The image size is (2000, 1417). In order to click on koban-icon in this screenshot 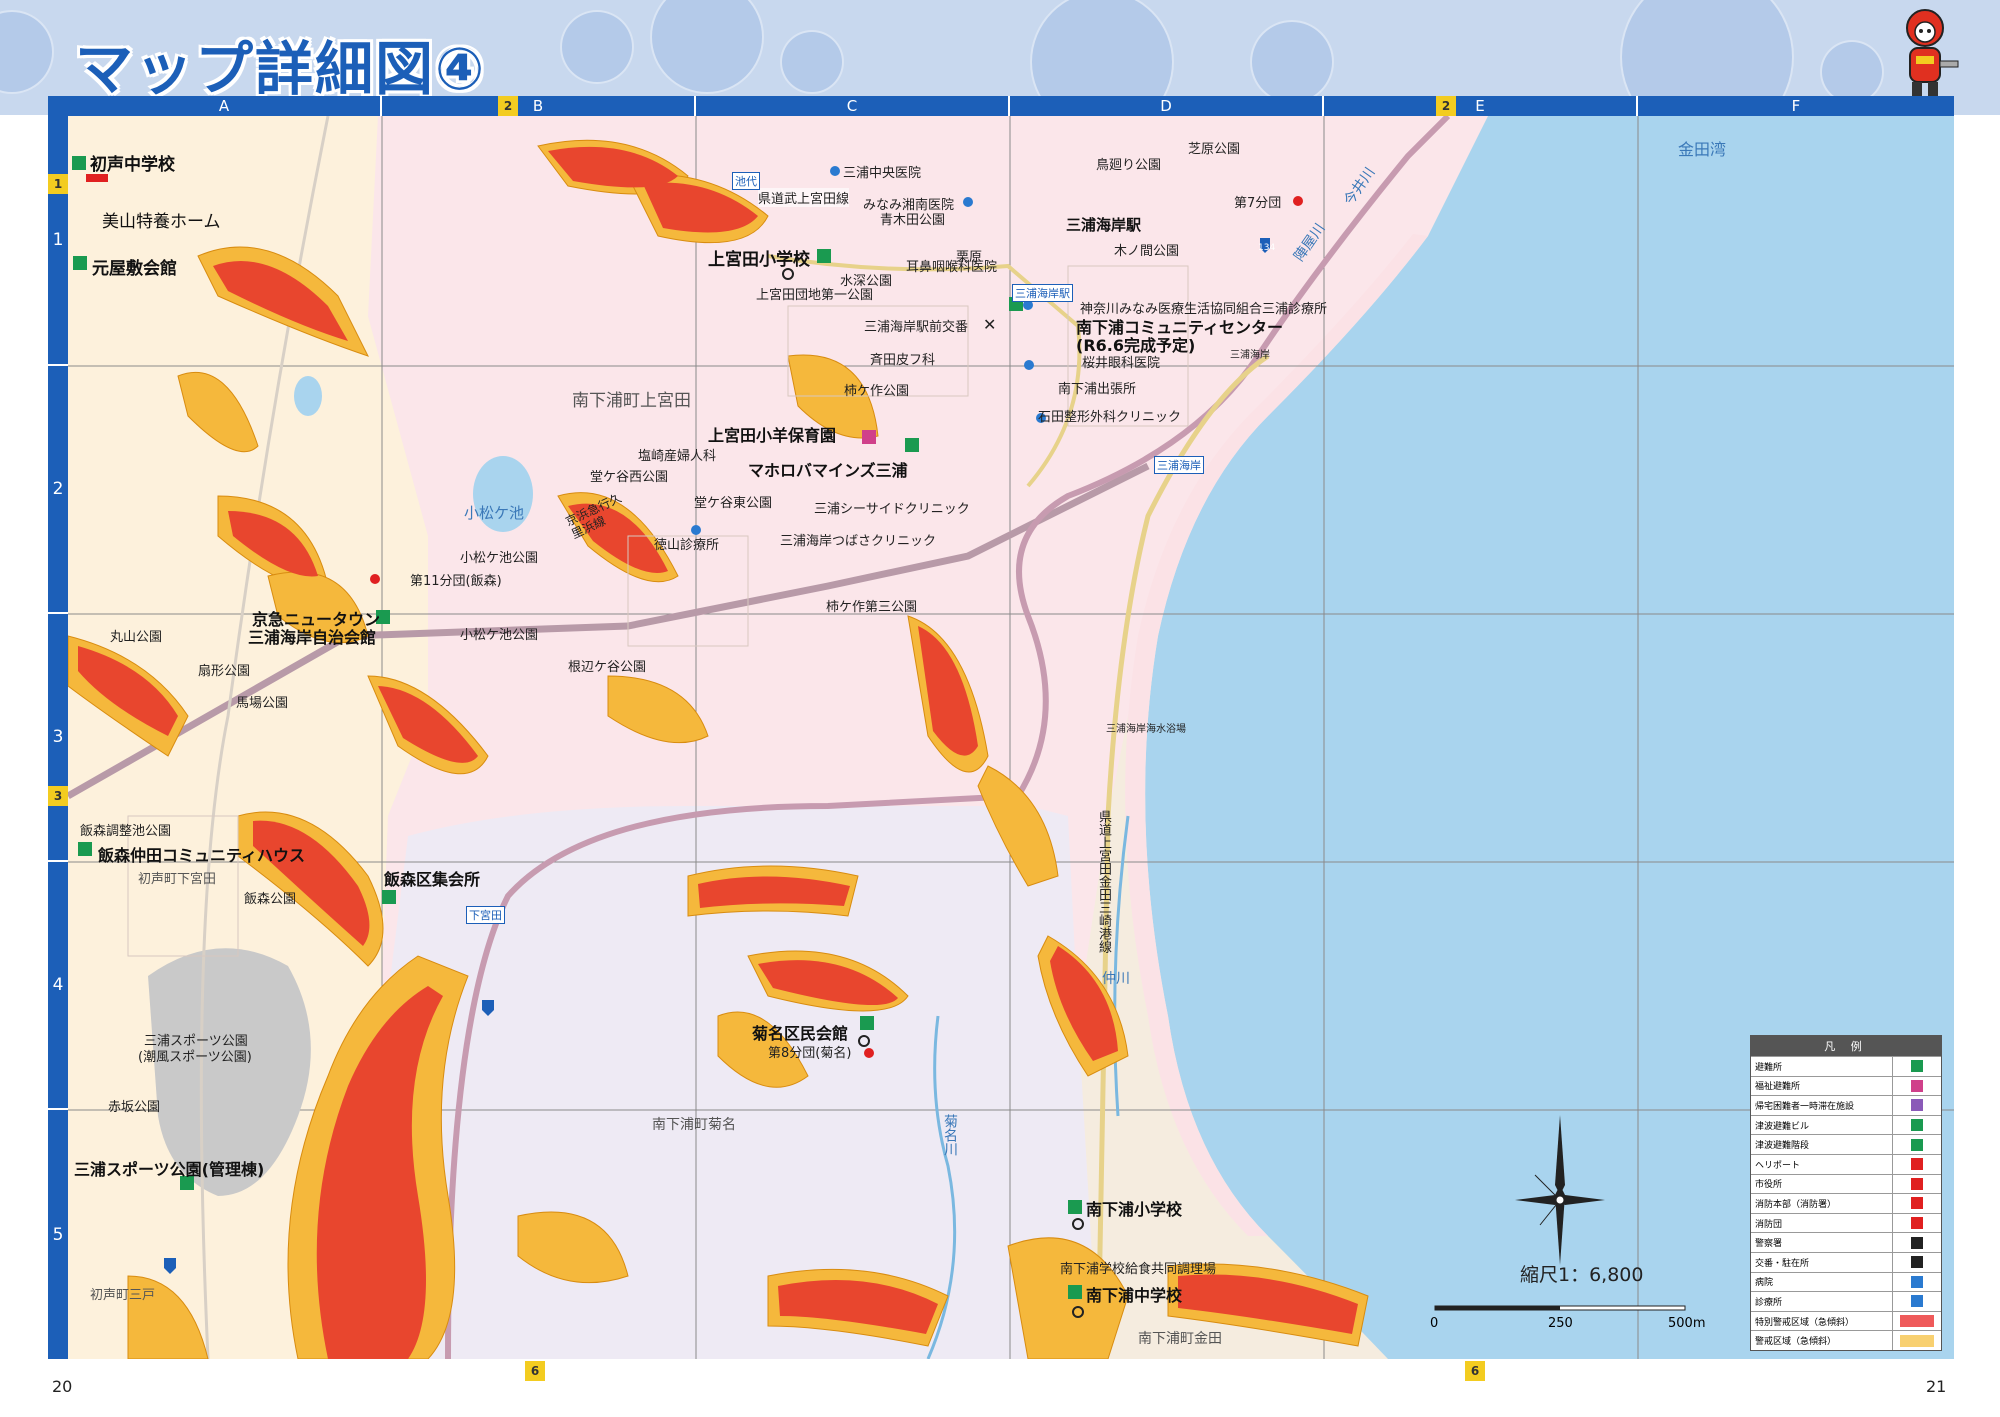, I will do `click(1916, 1262)`.